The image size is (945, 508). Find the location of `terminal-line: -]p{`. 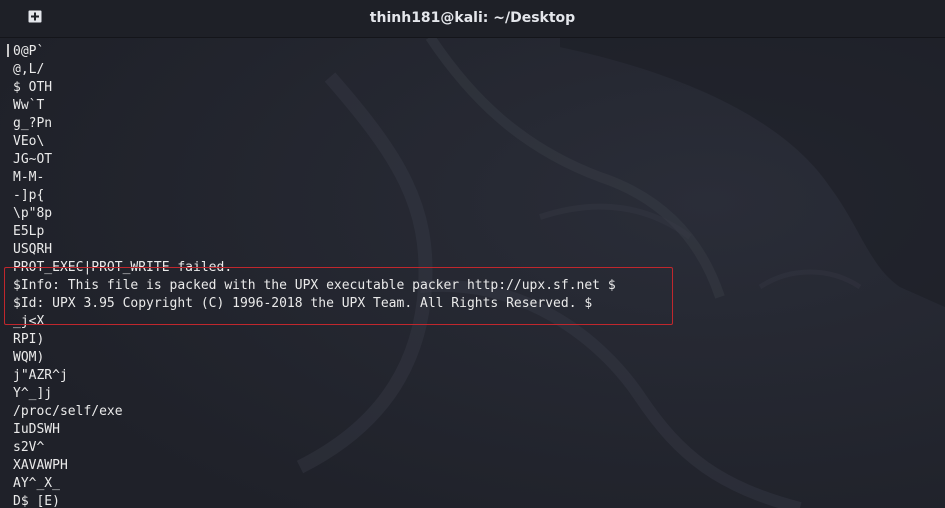

terminal-line: -]p{ is located at coordinates (29, 195).